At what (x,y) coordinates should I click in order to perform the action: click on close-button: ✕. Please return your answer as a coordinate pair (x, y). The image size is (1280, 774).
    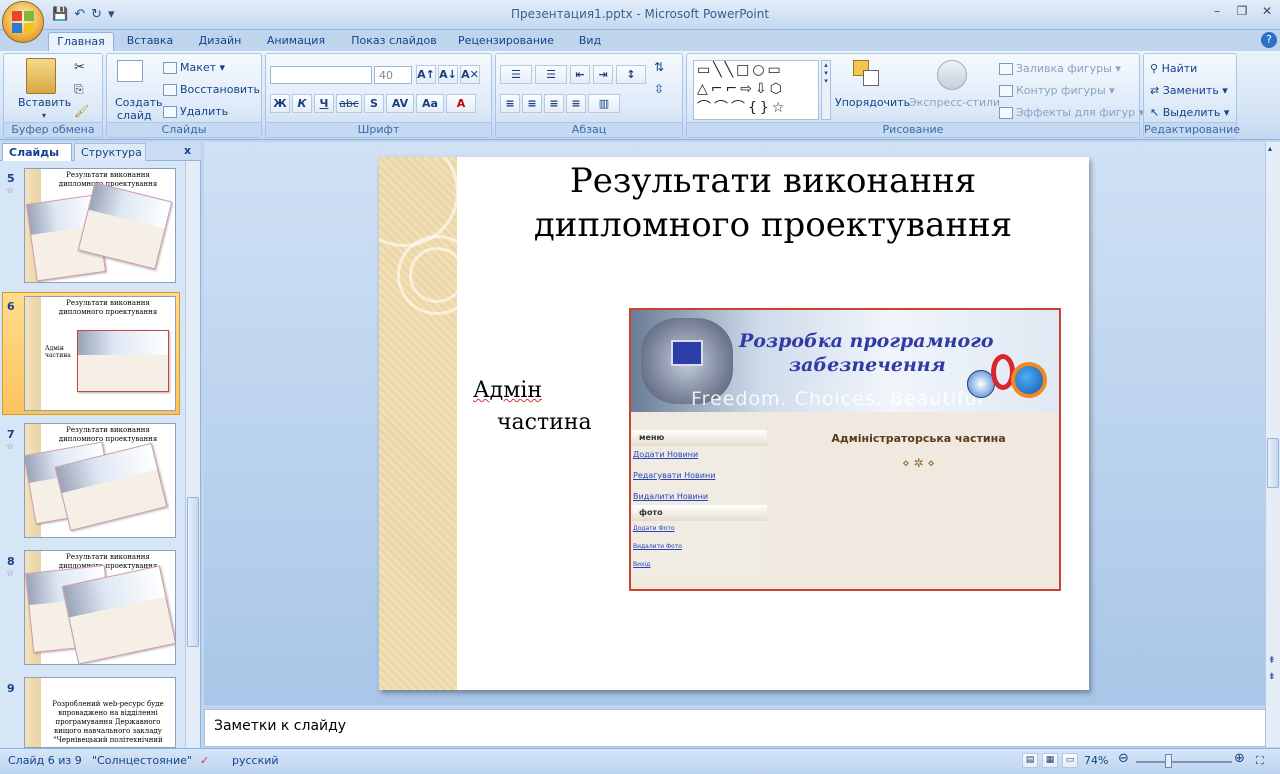
    Looking at the image, I should click on (1267, 11).